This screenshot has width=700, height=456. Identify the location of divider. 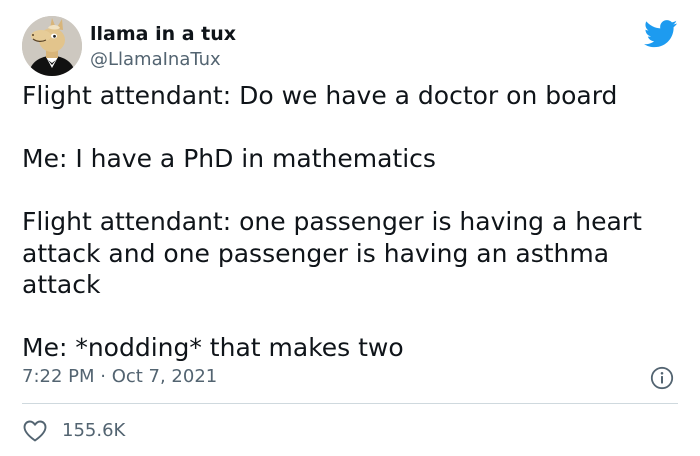
(350, 403).